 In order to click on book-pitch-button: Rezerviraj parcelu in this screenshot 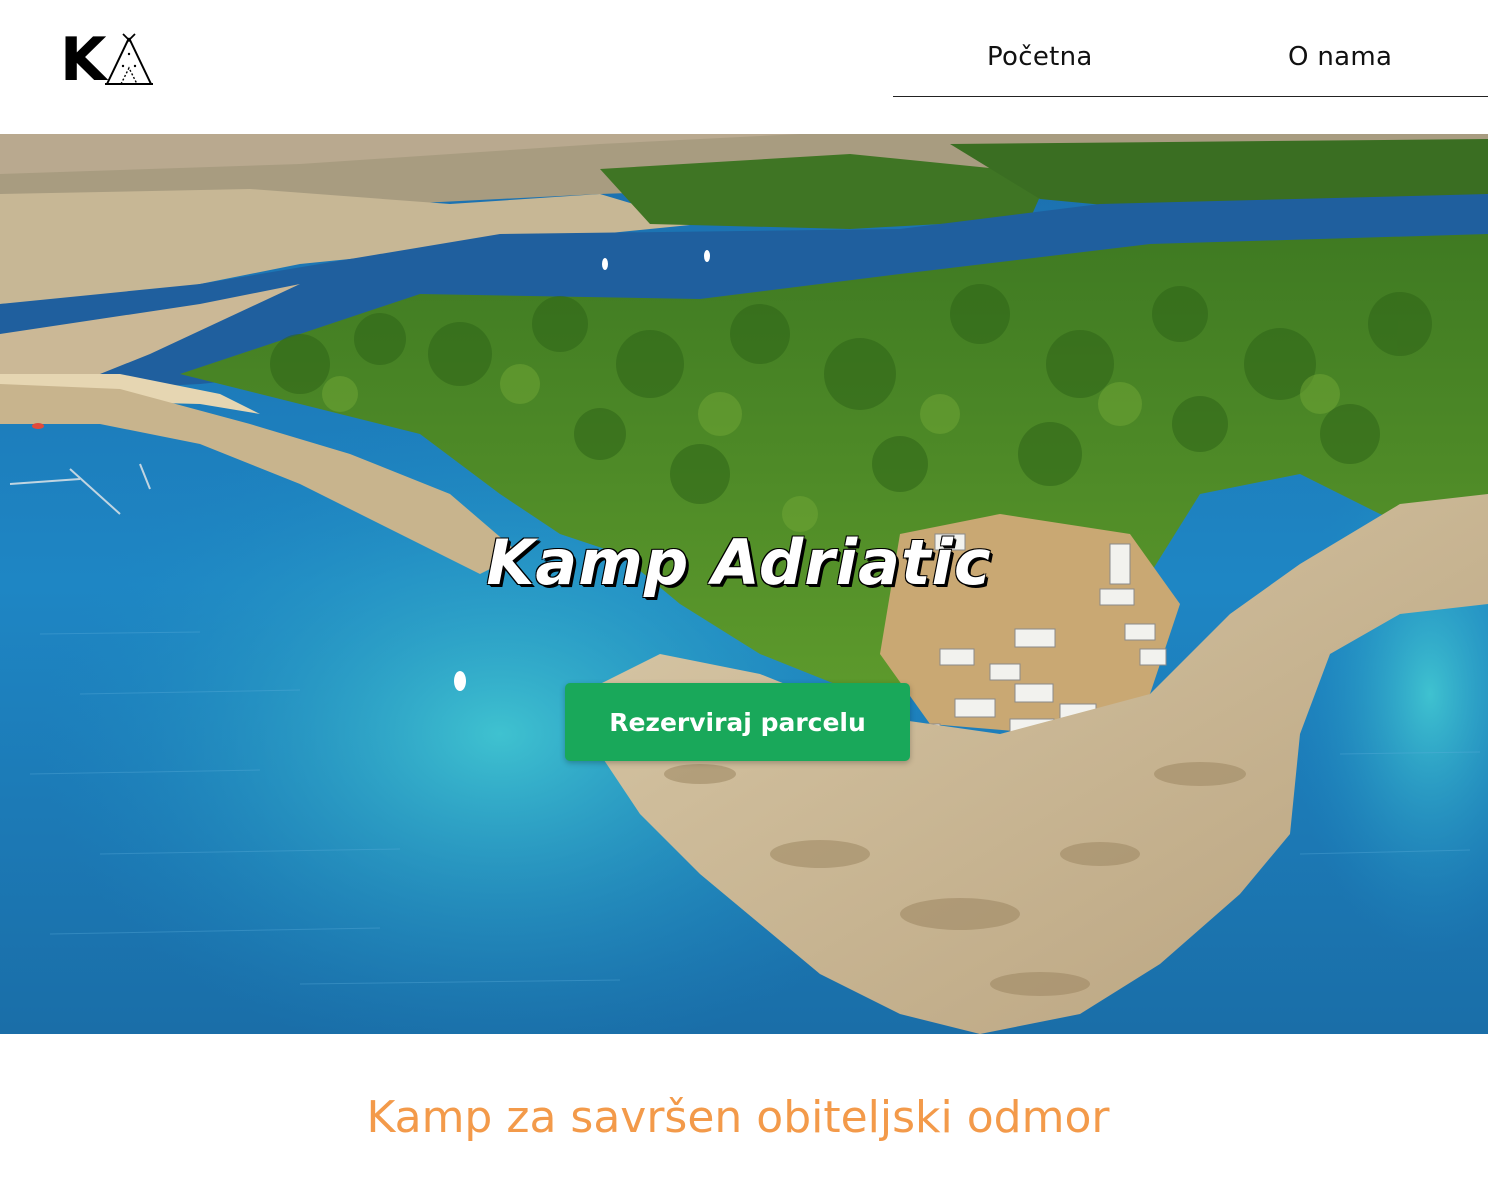, I will do `click(737, 722)`.